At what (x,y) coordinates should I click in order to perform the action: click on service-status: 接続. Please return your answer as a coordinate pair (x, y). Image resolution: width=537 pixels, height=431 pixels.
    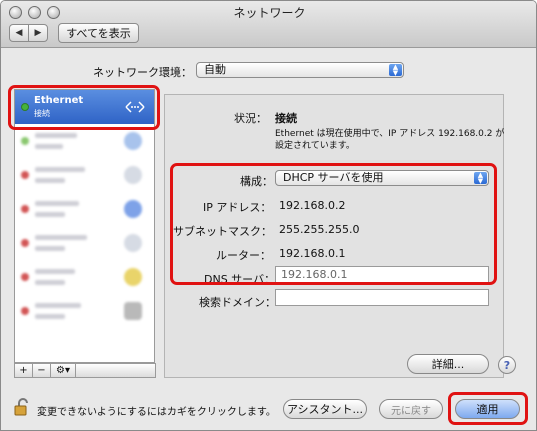
    Looking at the image, I should click on (42, 113).